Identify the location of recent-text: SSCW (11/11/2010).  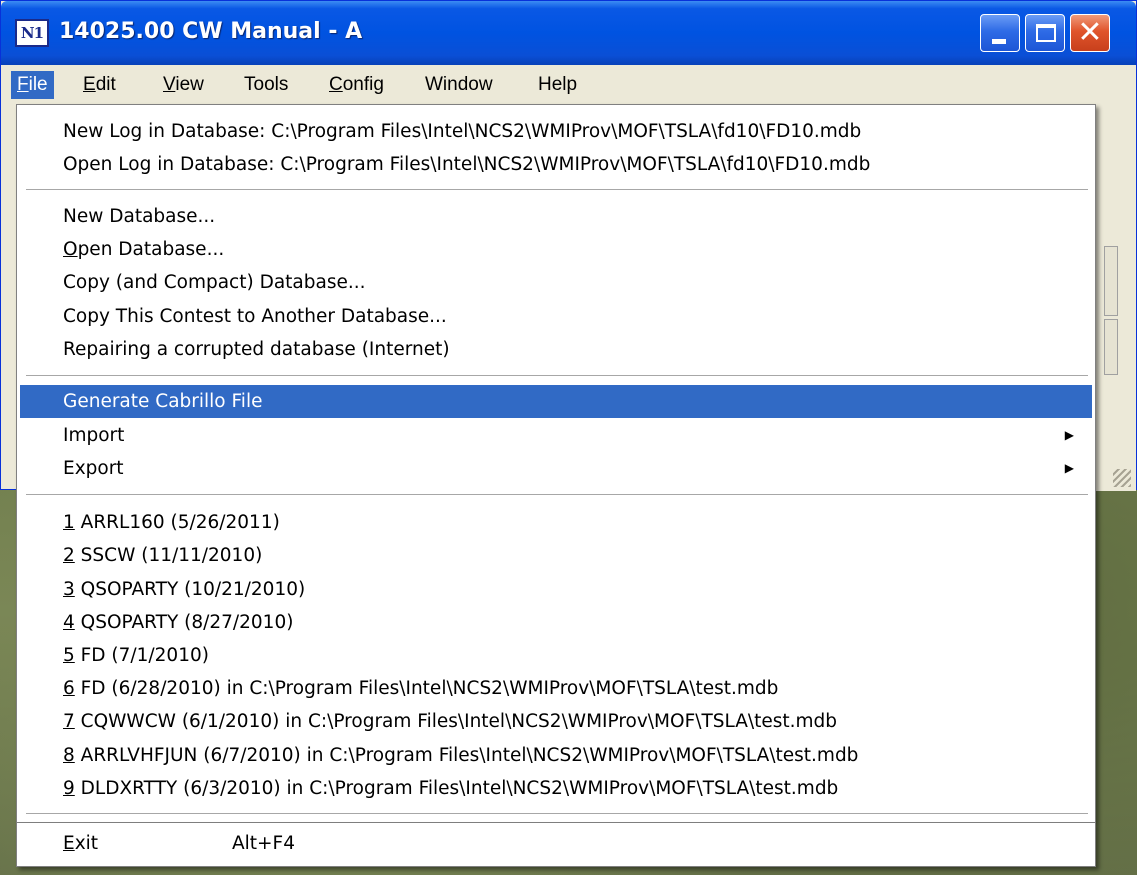
(168, 555).